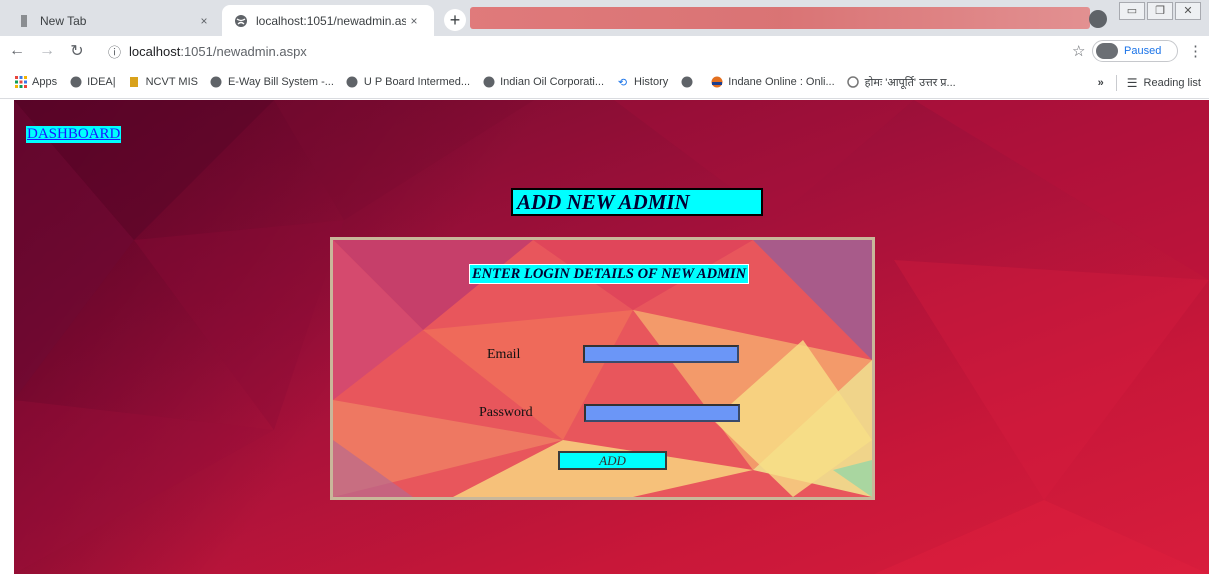 The width and height of the screenshot is (1209, 574). I want to click on form-subtitle: ENTER LOGIN DETAILS OF NEW ADMIN, so click(609, 274).